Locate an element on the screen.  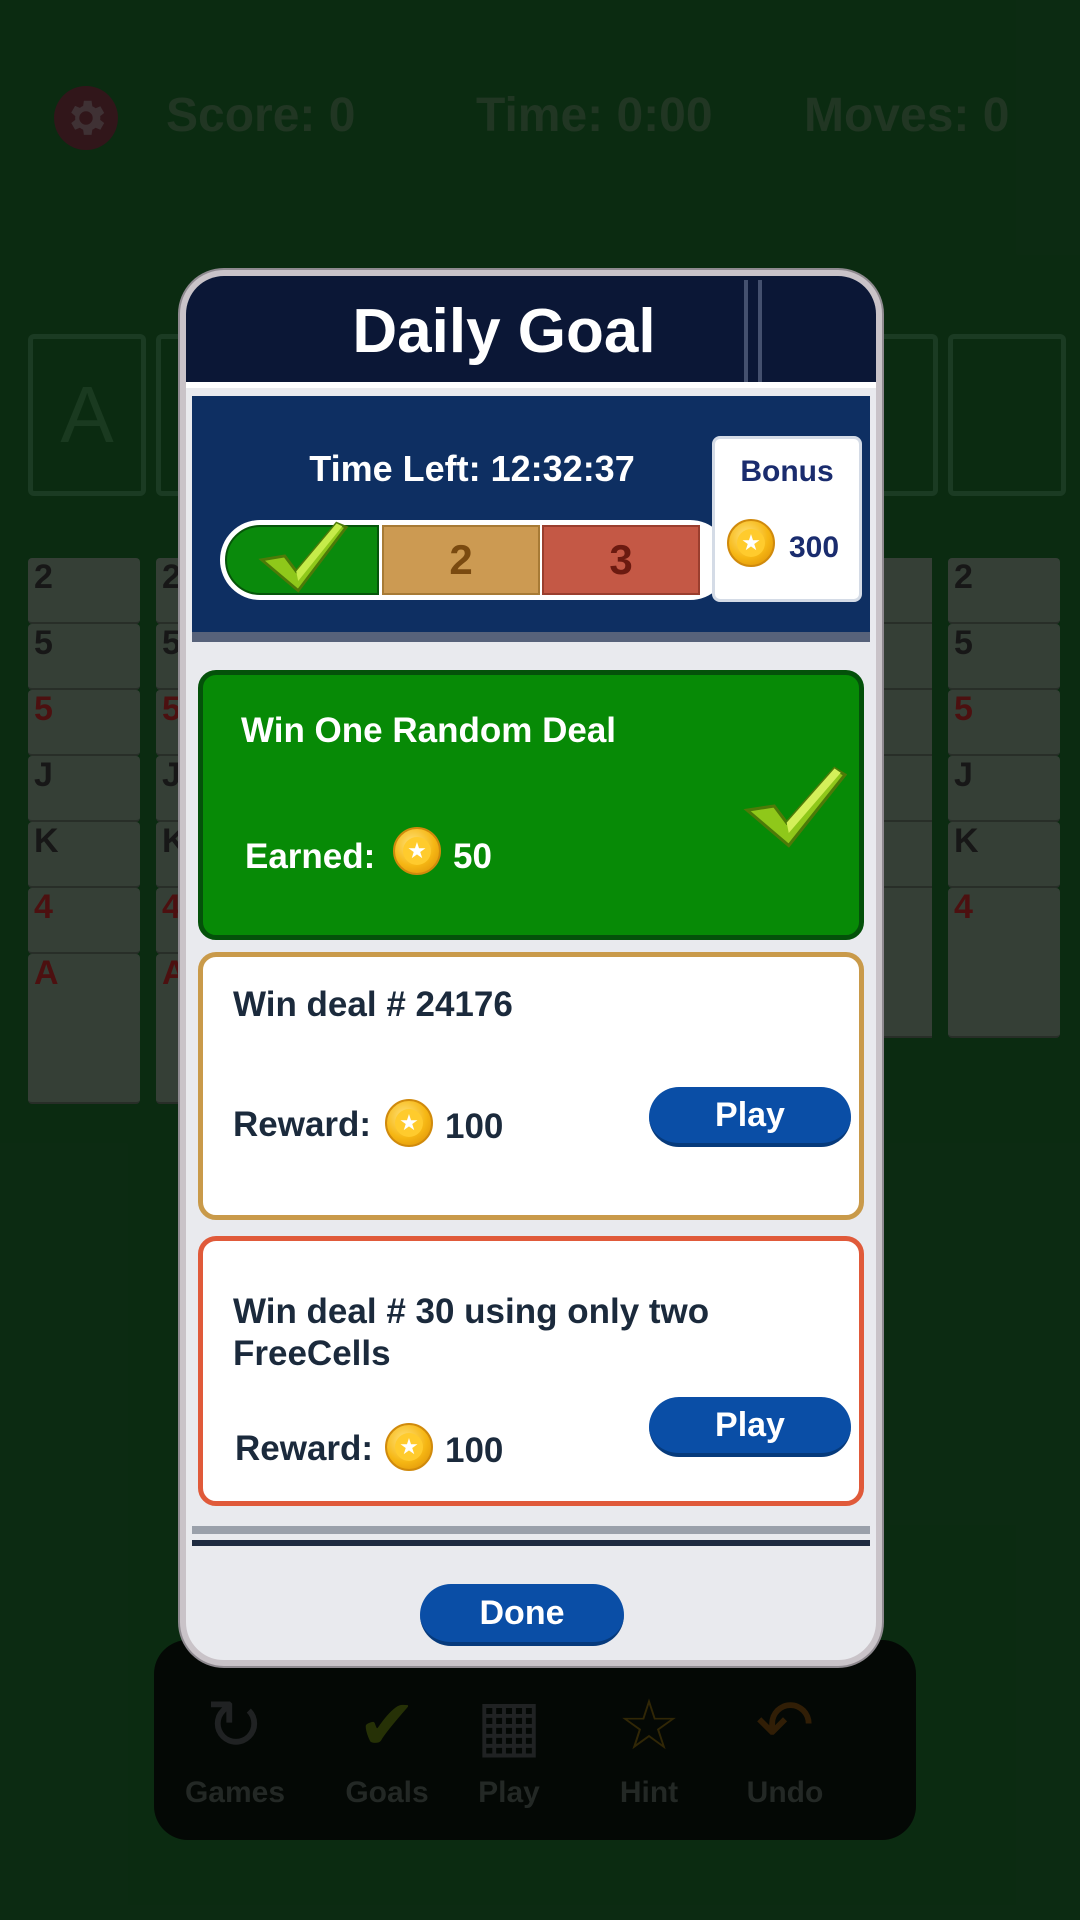
bonus-label: Bonus is located at coordinates (787, 471).